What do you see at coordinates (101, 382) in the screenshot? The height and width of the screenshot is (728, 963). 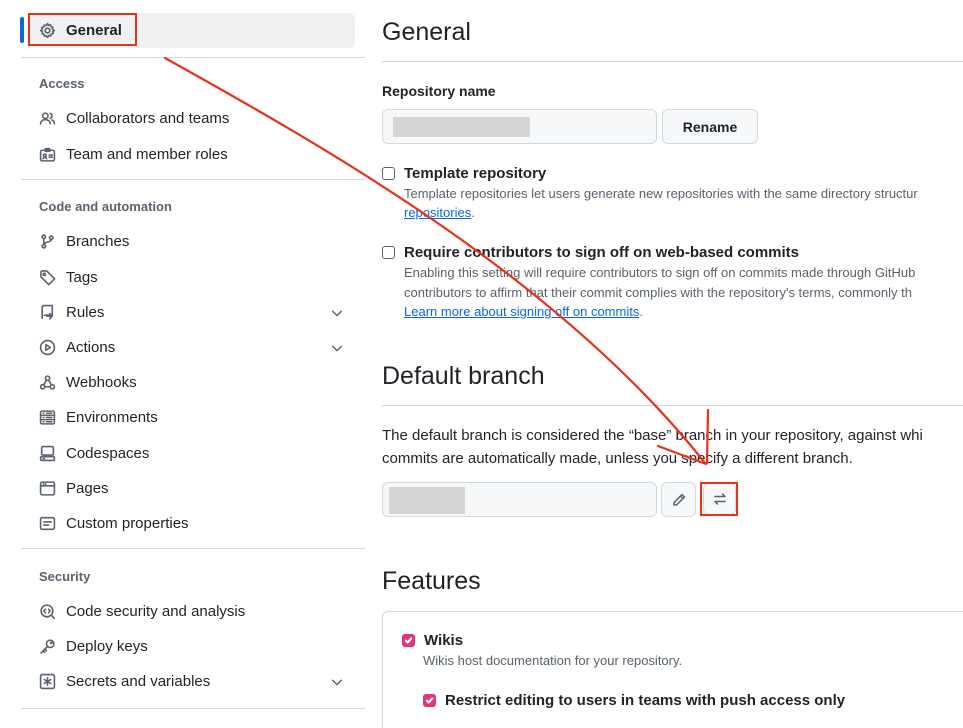 I see `sidebar-item-label: Webhooks` at bounding box center [101, 382].